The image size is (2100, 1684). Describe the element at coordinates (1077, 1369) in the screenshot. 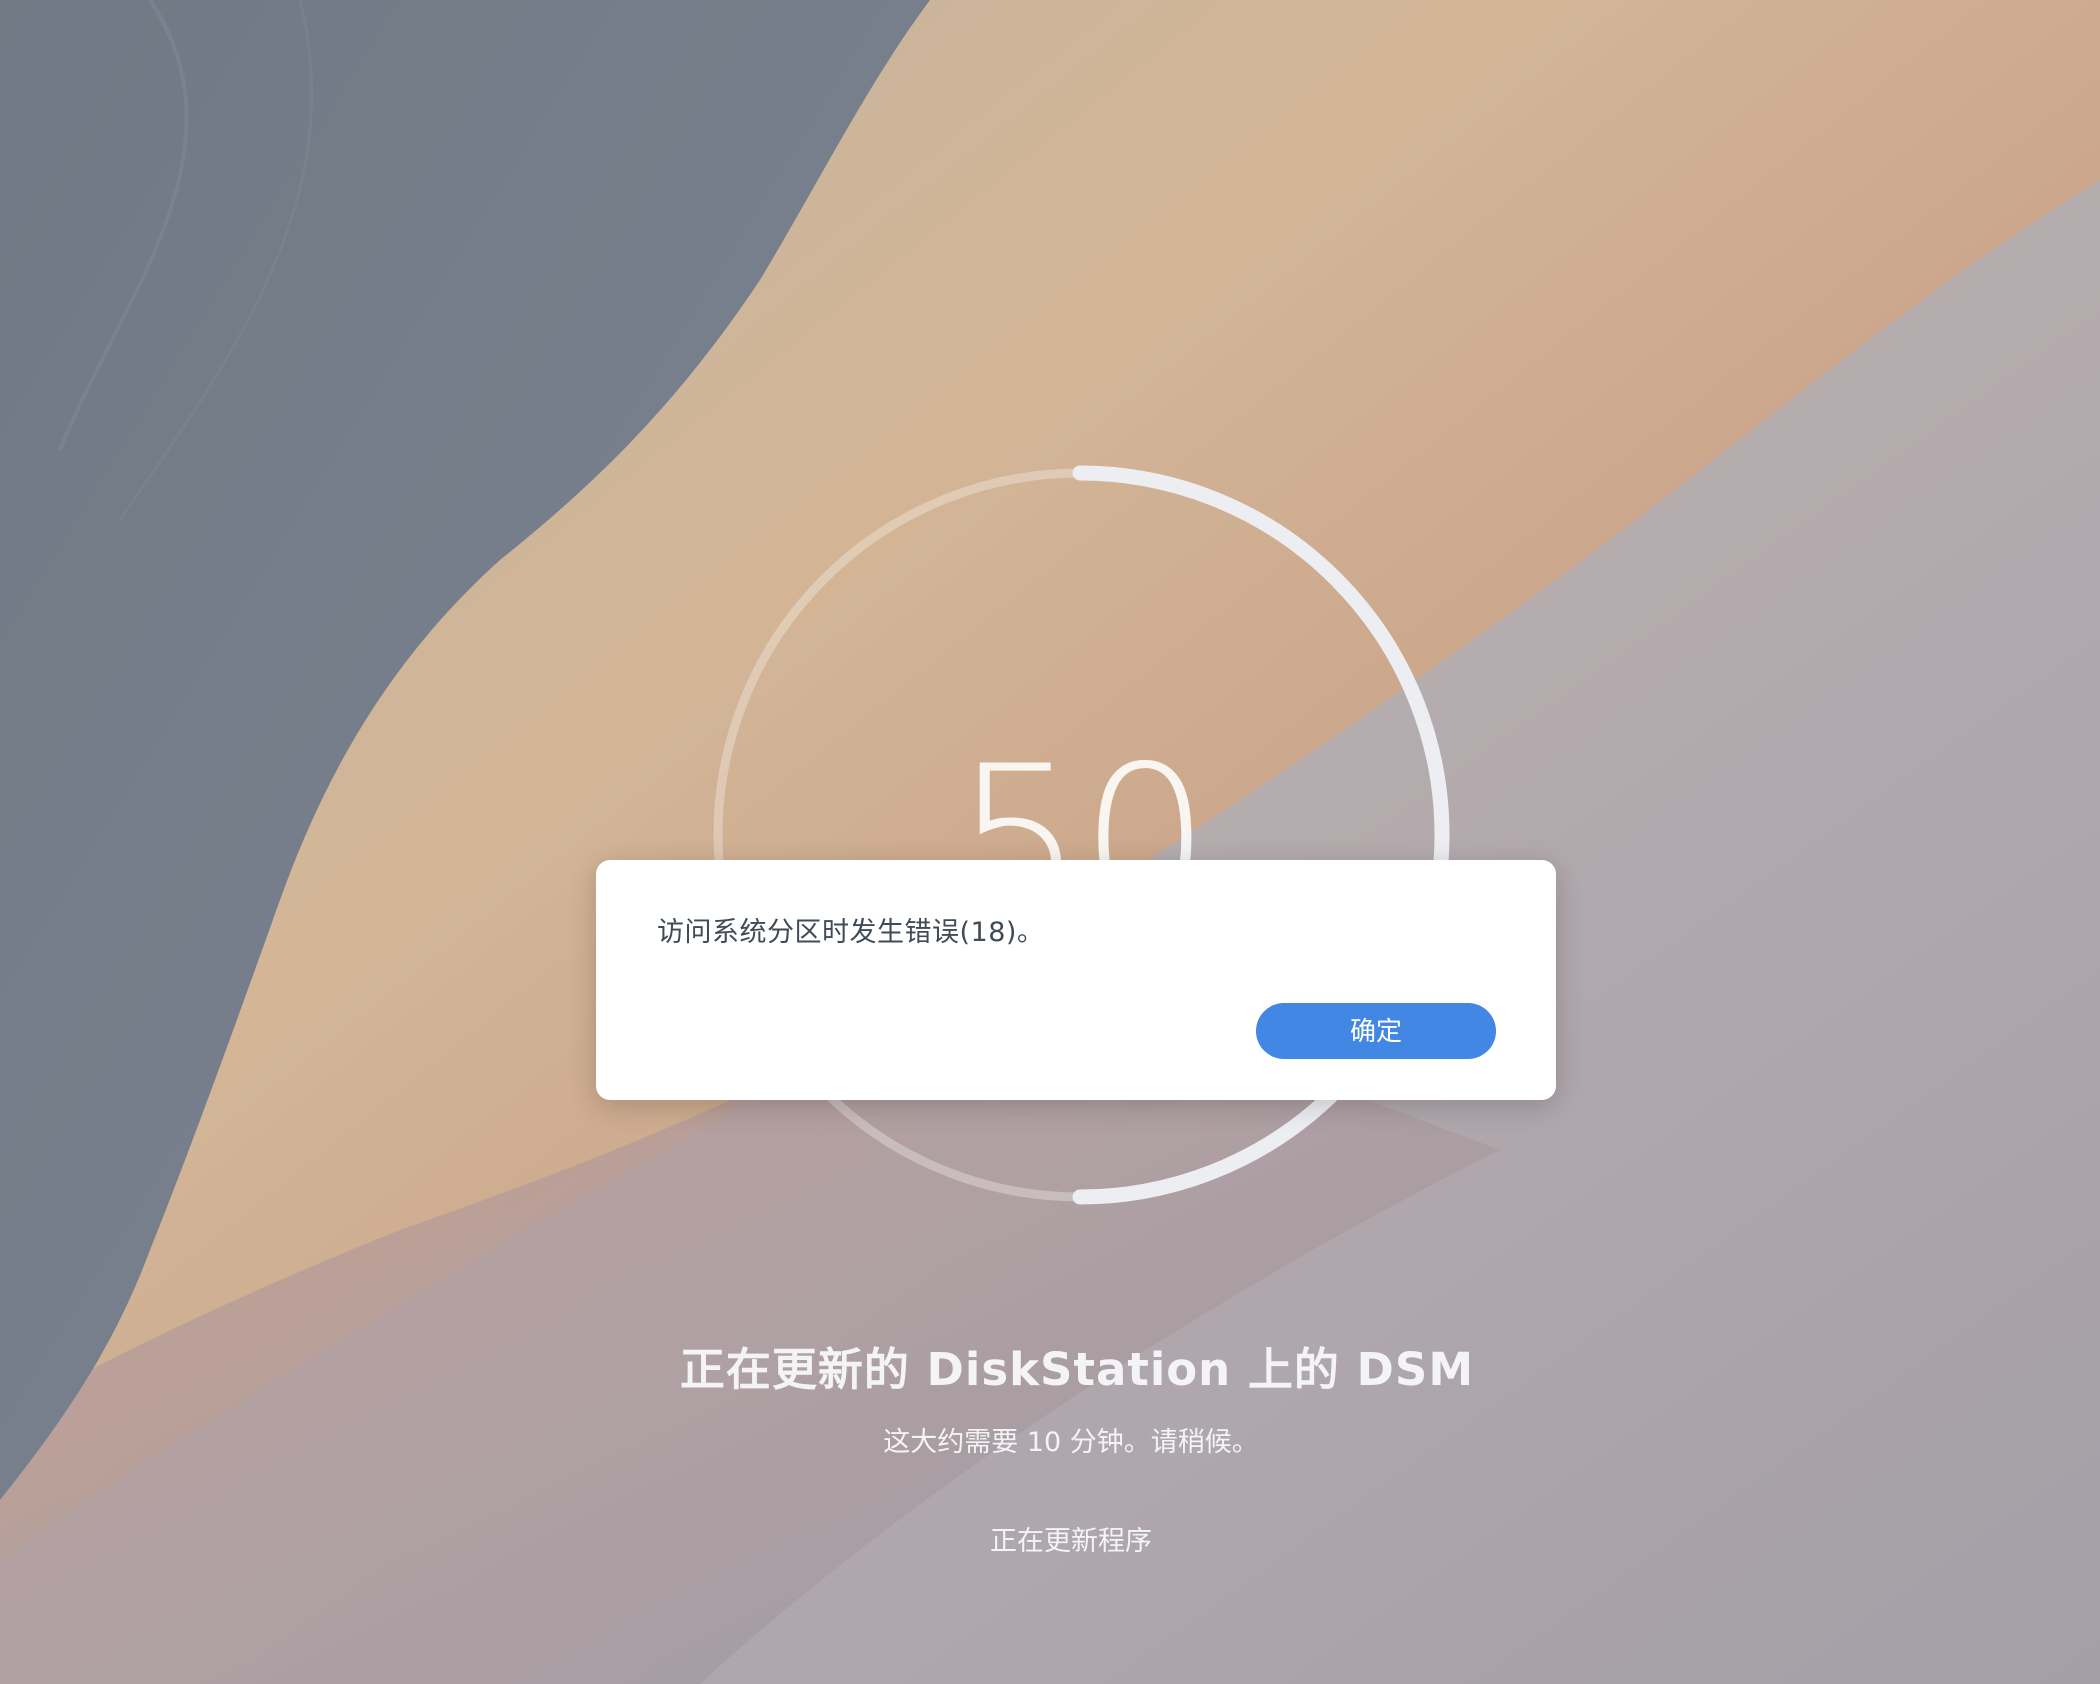

I see `update-title: 正在更新的 DiskStation 上的 DSM` at that location.